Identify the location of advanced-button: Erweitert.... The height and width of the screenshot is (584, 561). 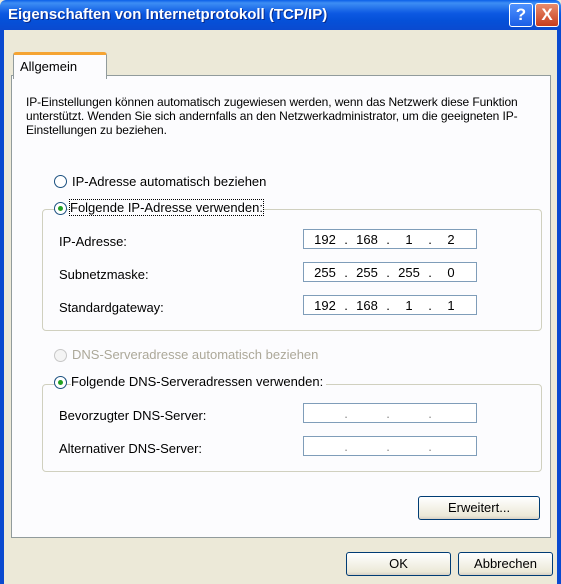
(479, 508).